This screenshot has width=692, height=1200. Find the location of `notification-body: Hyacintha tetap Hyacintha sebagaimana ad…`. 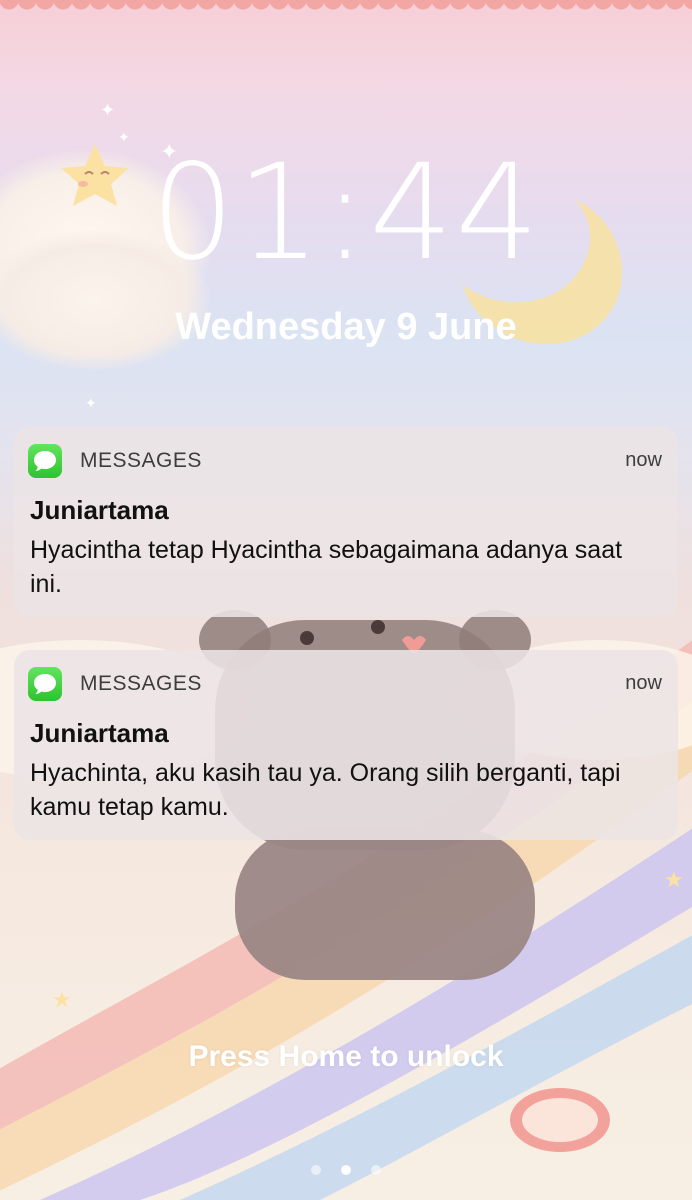

notification-body: Hyacintha tetap Hyacintha sebagaimana ad… is located at coordinates (326, 567).